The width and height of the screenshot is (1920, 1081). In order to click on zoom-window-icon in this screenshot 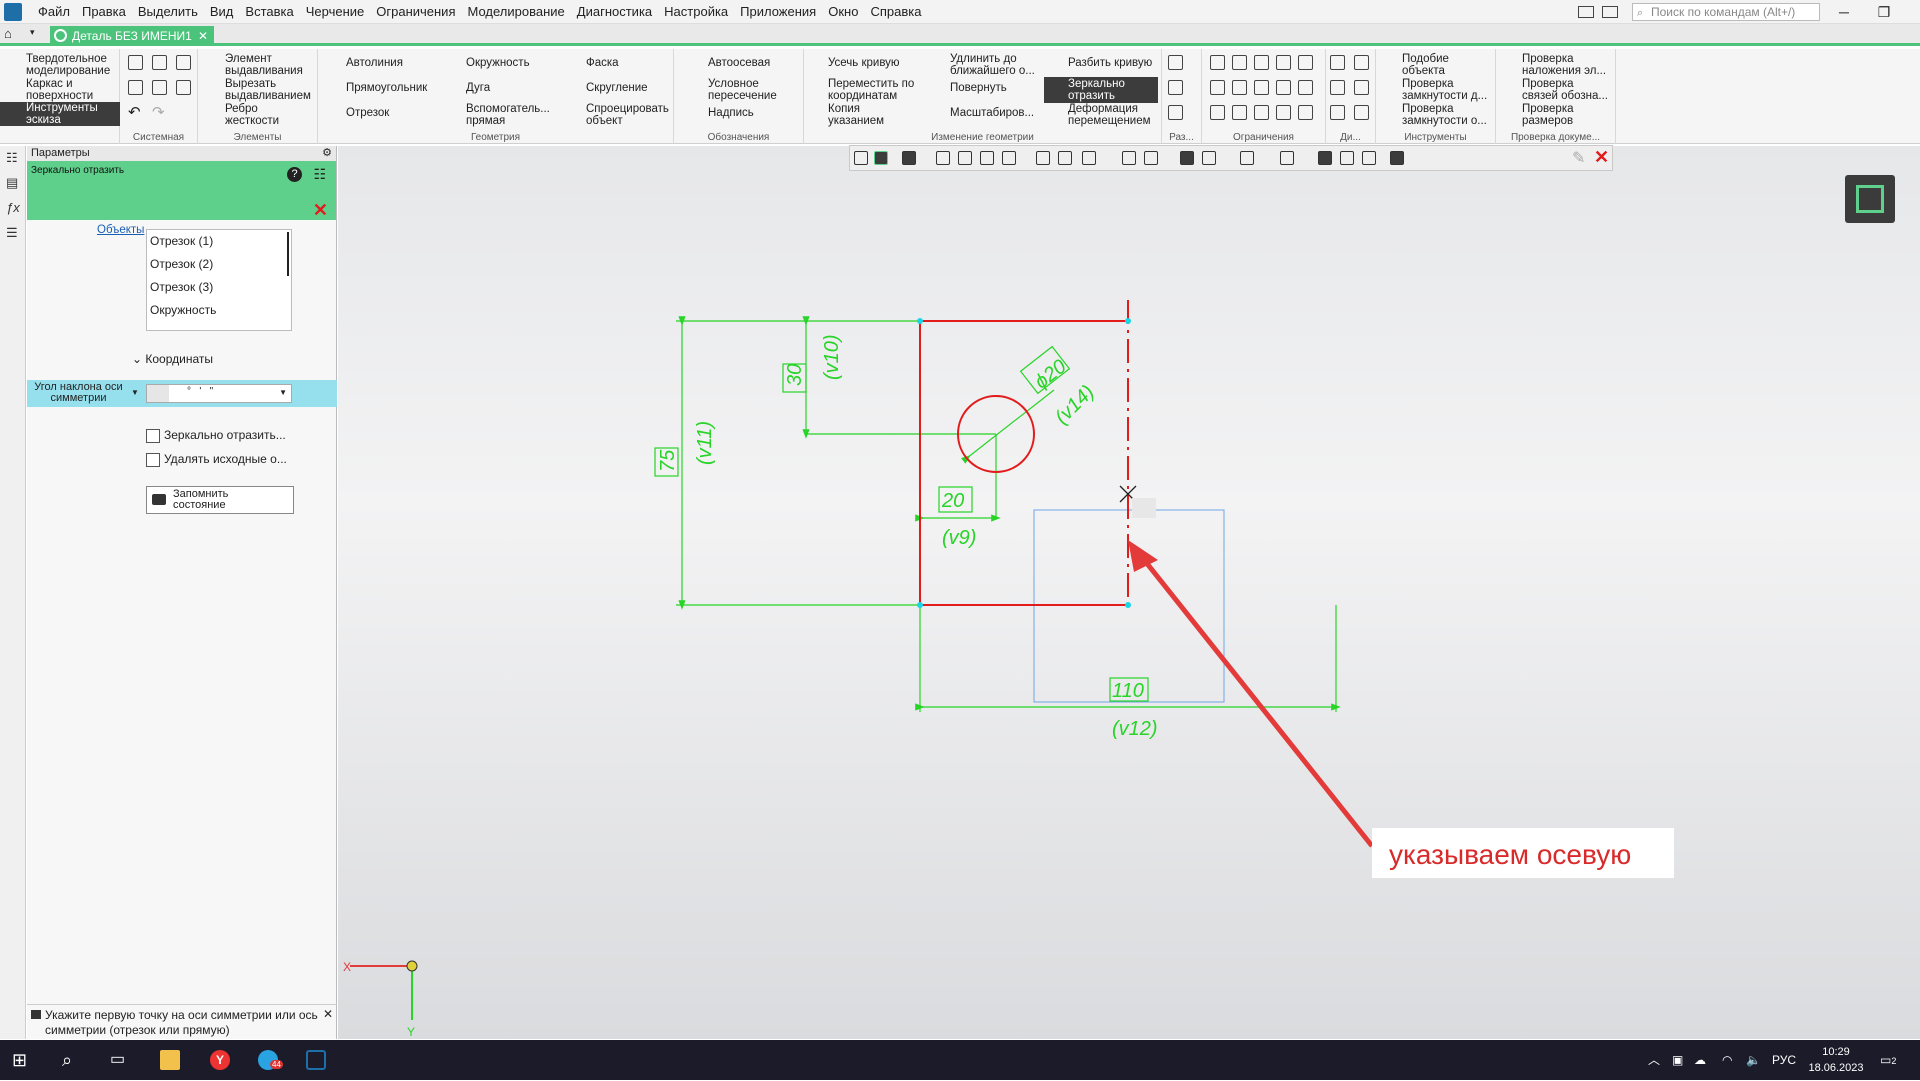, I will do `click(1089, 158)`.